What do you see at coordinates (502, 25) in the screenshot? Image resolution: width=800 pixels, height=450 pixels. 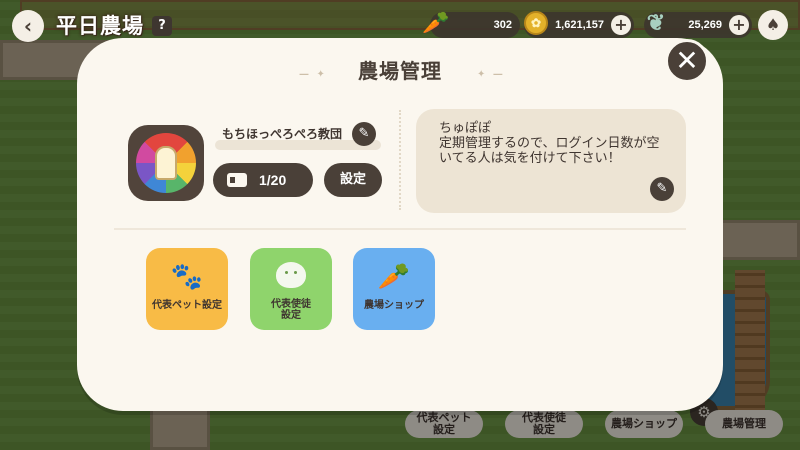 I see `carrot-count: 302` at bounding box center [502, 25].